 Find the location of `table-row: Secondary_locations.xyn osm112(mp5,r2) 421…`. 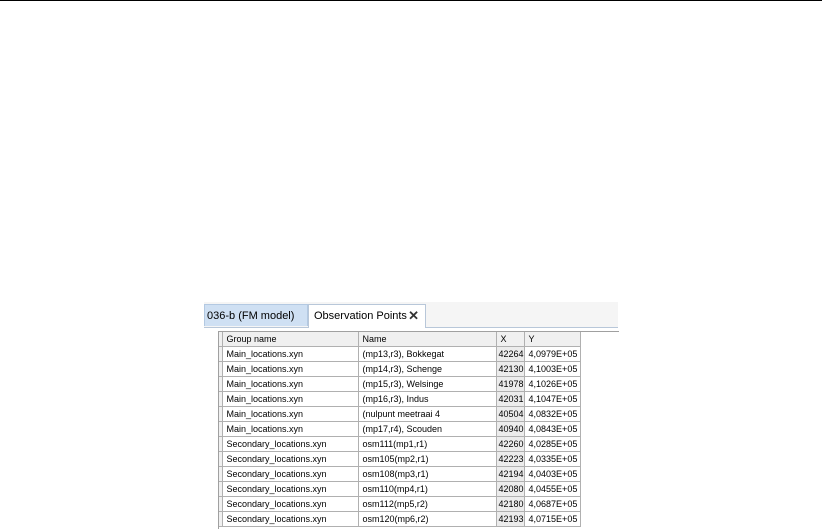

table-row: Secondary_locations.xyn osm112(mp5,r2) 421… is located at coordinates (400, 504).